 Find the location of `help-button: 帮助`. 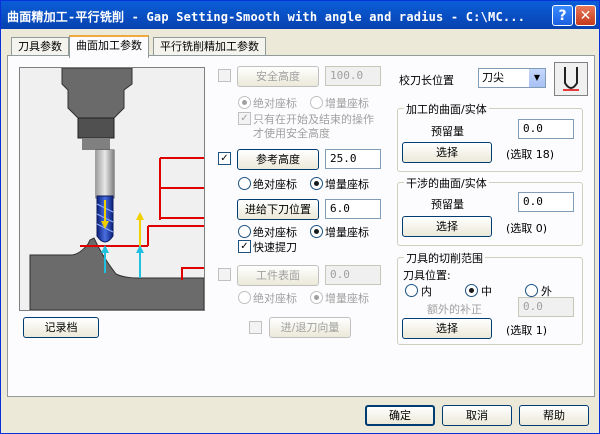

help-button: 帮助 is located at coordinates (554, 415).